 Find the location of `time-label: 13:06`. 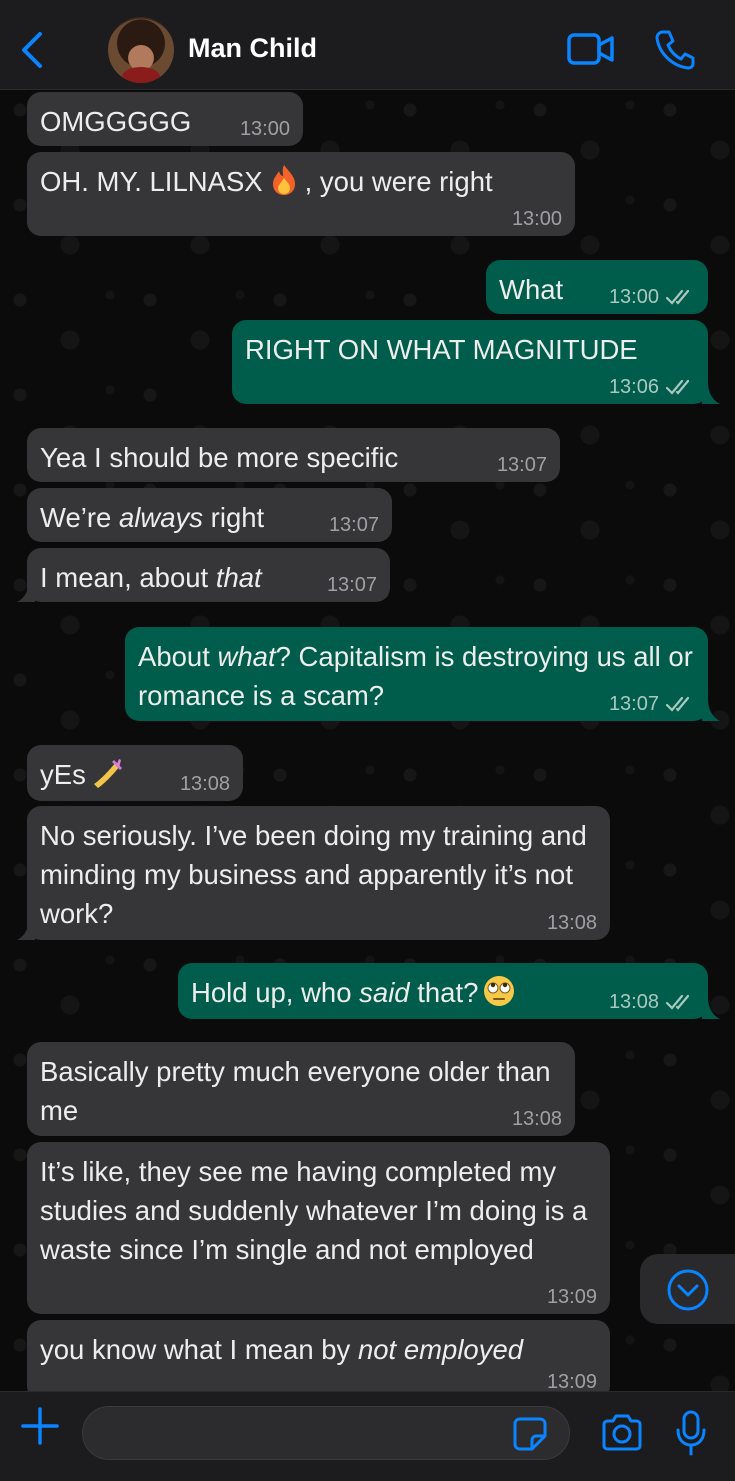

time-label: 13:06 is located at coordinates (633, 387).